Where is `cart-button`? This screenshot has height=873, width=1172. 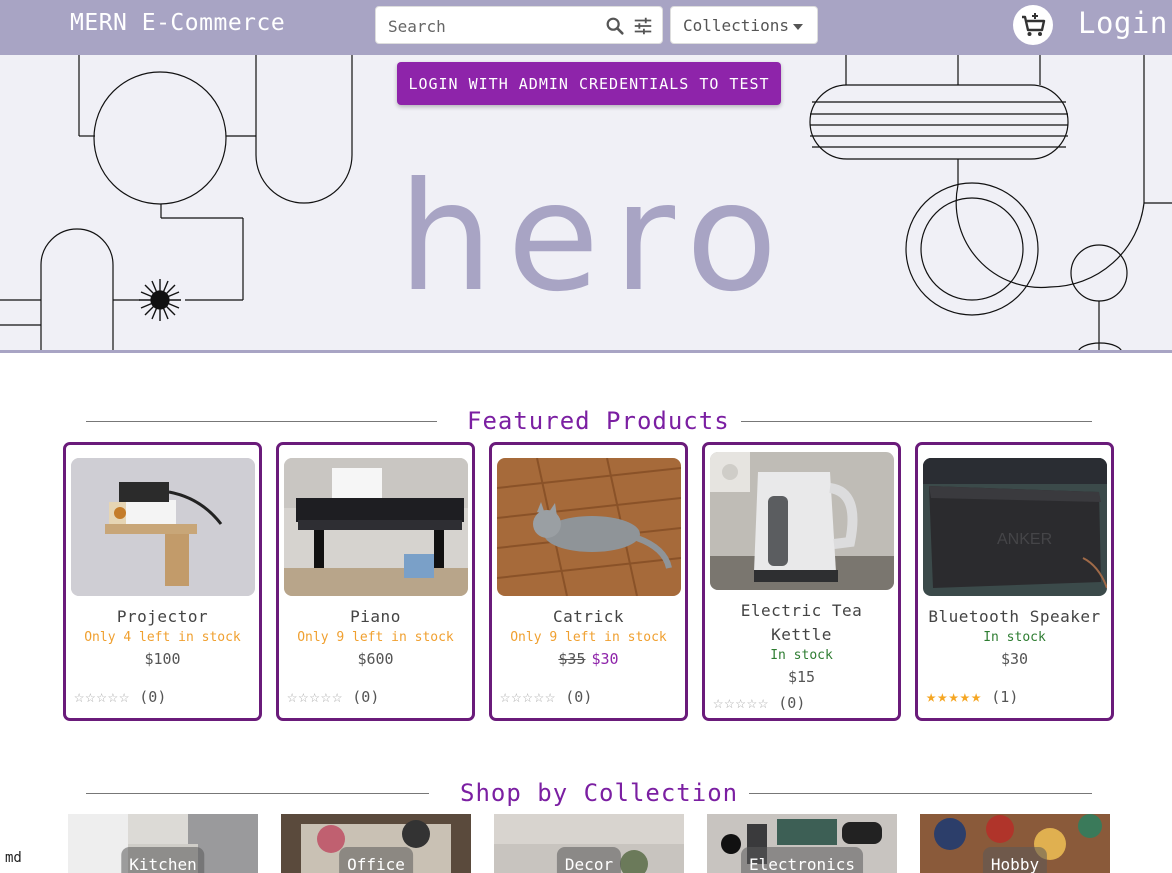 cart-button is located at coordinates (1033, 25).